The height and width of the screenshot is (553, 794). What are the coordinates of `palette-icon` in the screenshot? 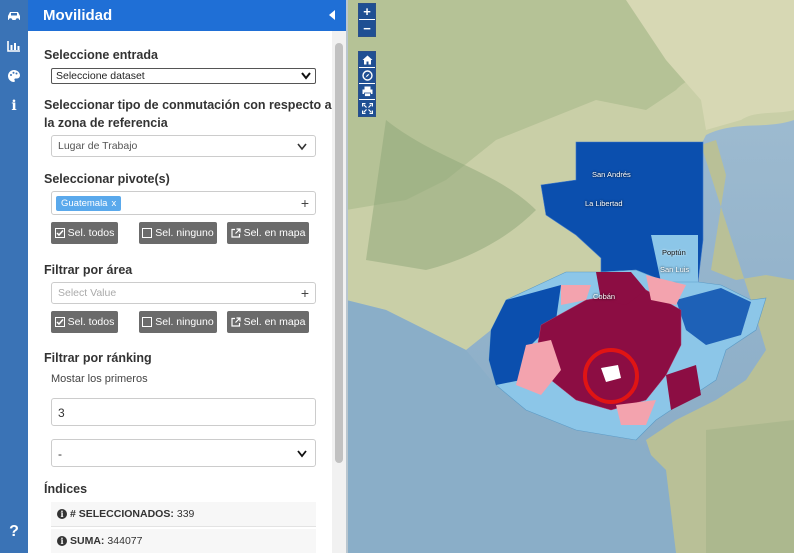 It's located at (14, 76).